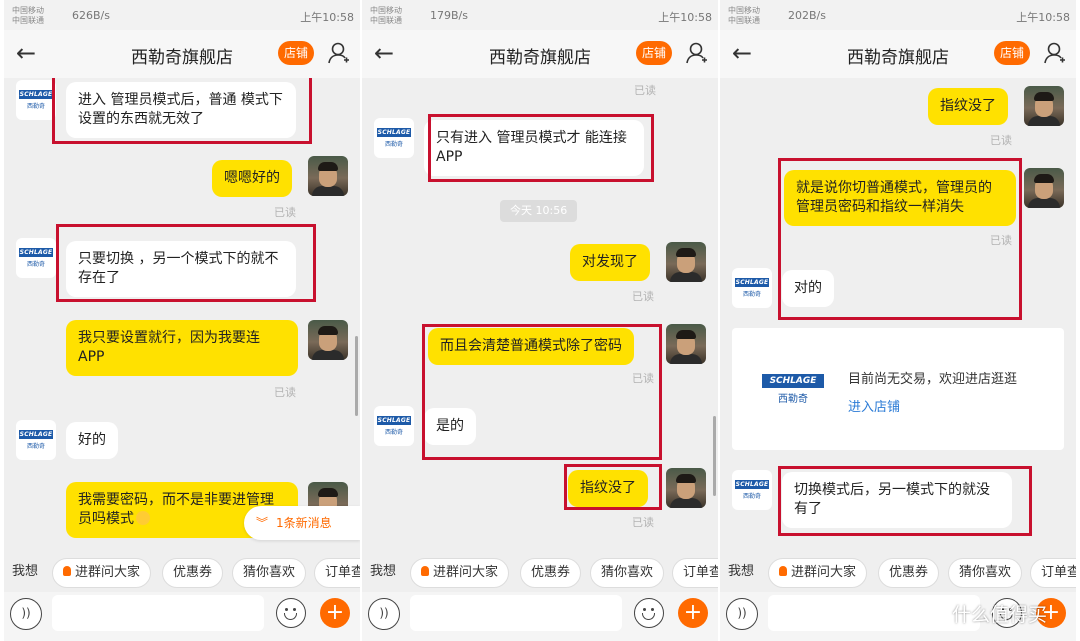 This screenshot has width=1080, height=641. What do you see at coordinates (897, 500) in the screenshot?
I see `message-bubble-shop: 切换模式后，另一模式下的就没有了` at bounding box center [897, 500].